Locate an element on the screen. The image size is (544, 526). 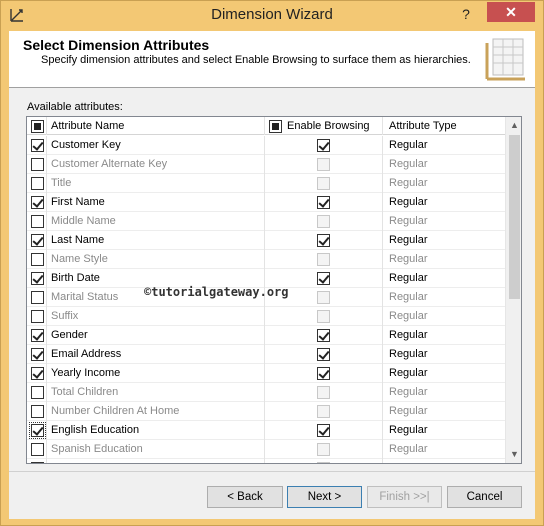
column-header-enable-browsing: Enable Browsing is located at coordinates (324, 126).